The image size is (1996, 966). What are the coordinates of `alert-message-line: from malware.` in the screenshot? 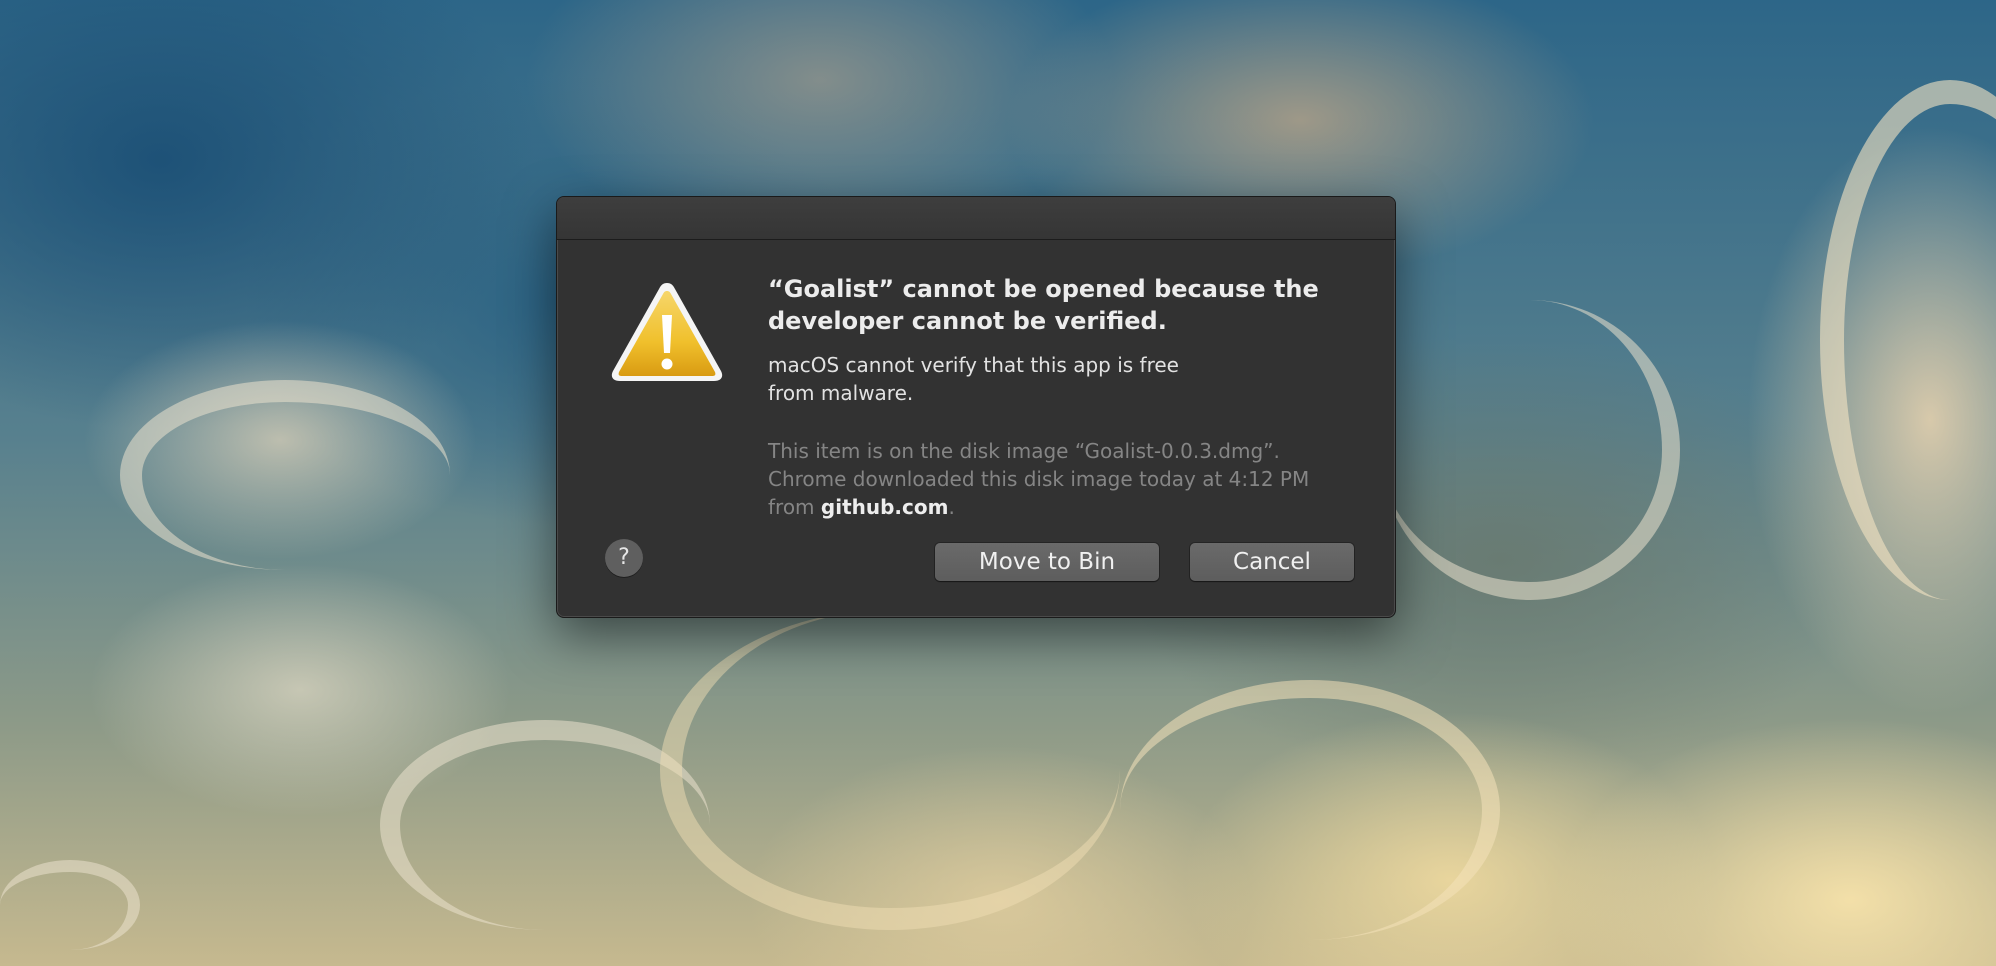 It's located at (841, 393).